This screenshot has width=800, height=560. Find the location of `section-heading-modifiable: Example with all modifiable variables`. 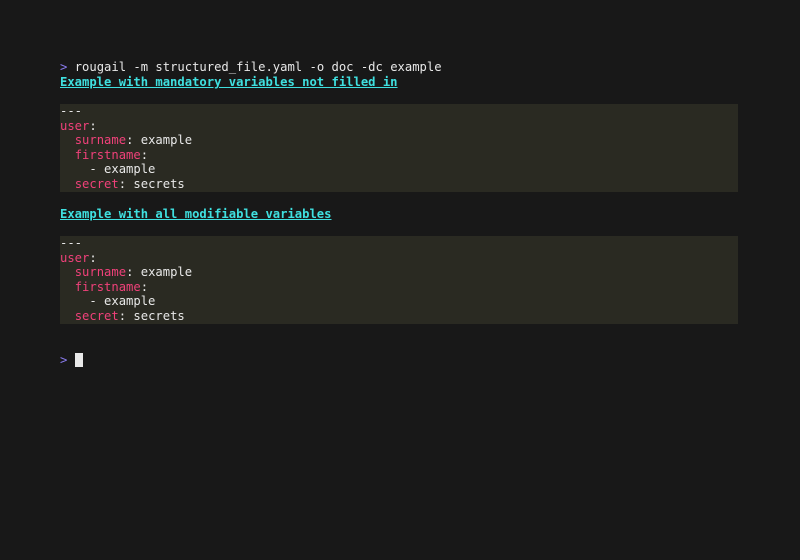

section-heading-modifiable: Example with all modifiable variables is located at coordinates (196, 214).